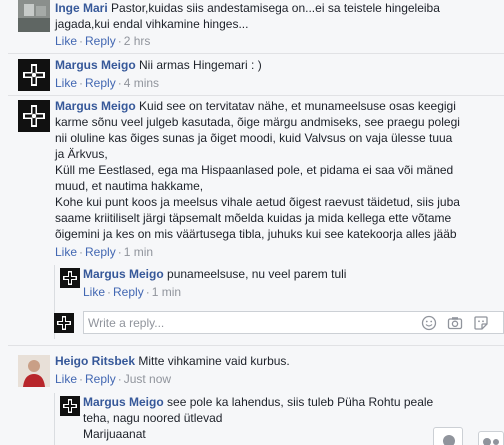  What do you see at coordinates (257, 274) in the screenshot?
I see `comment-text: punameelsuse, nu veel parem tuli` at bounding box center [257, 274].